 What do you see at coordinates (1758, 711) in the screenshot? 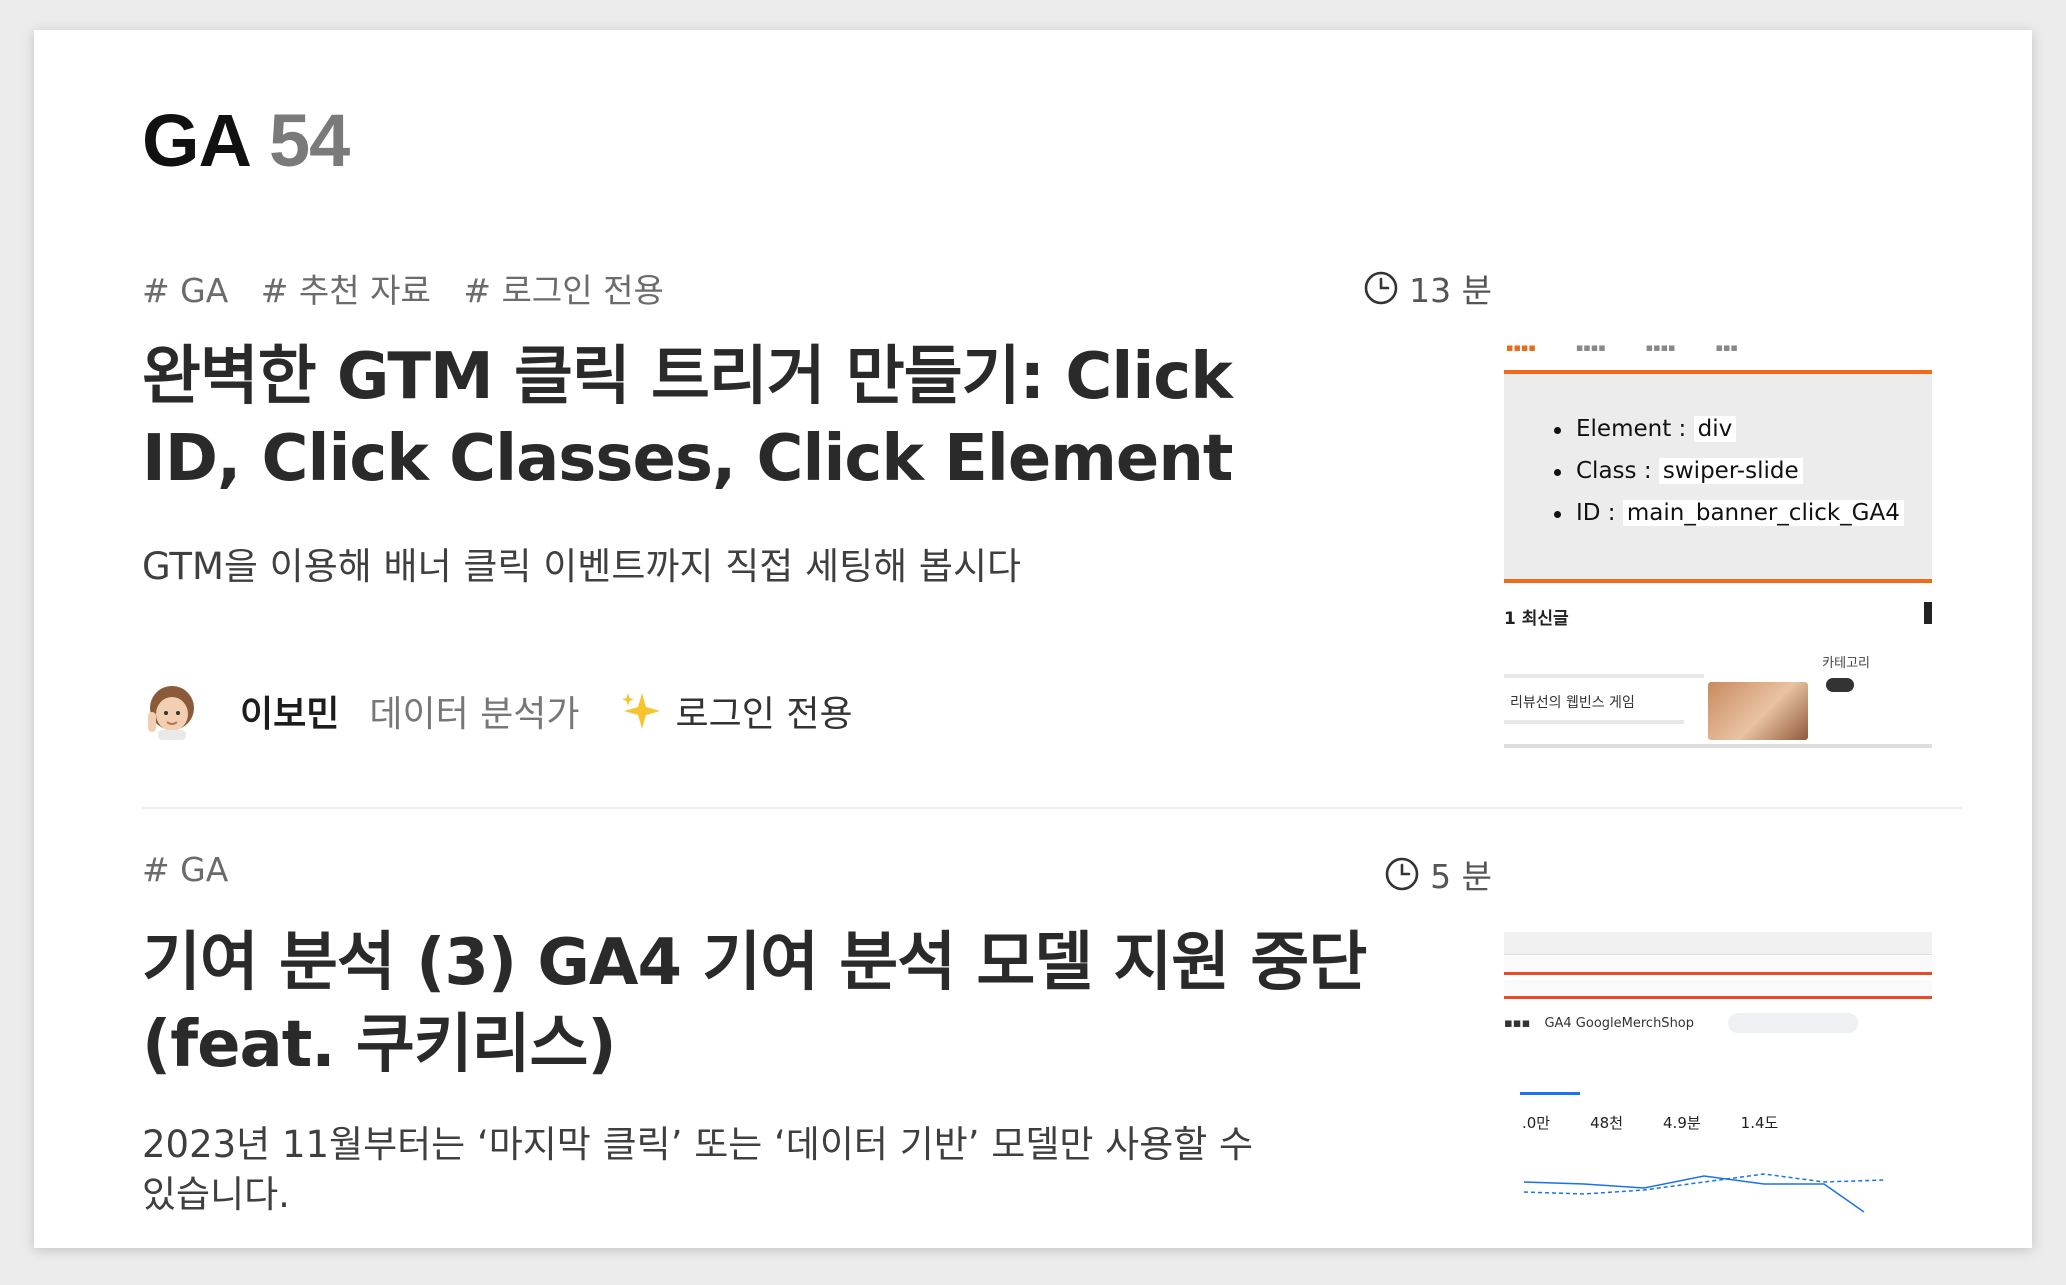
I see `thumbnail-photo` at bounding box center [1758, 711].